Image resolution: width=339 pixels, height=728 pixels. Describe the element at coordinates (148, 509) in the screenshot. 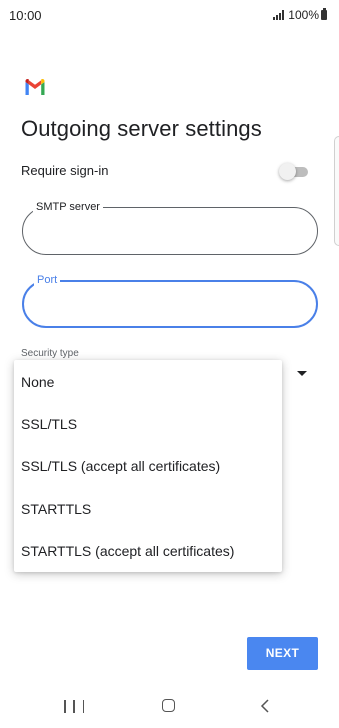

I see `menu-item-starttls: STARTTLS` at that location.